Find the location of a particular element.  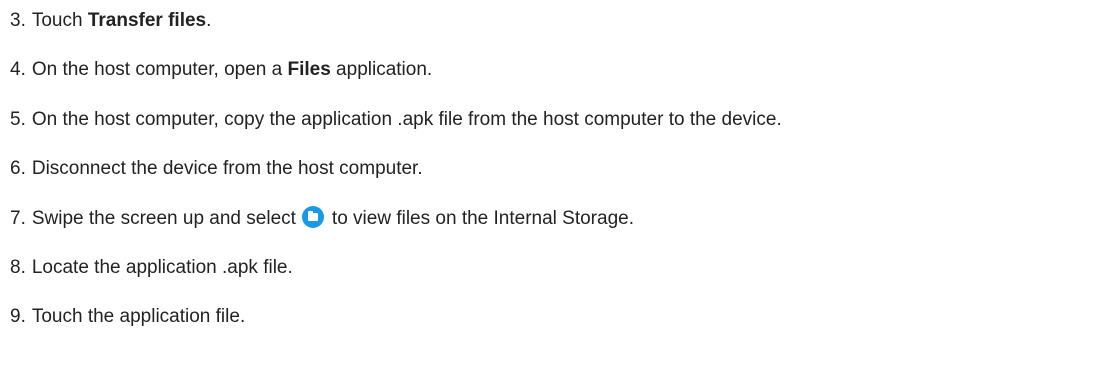

step-text: Locate the application .apk file. is located at coordinates (162, 267).